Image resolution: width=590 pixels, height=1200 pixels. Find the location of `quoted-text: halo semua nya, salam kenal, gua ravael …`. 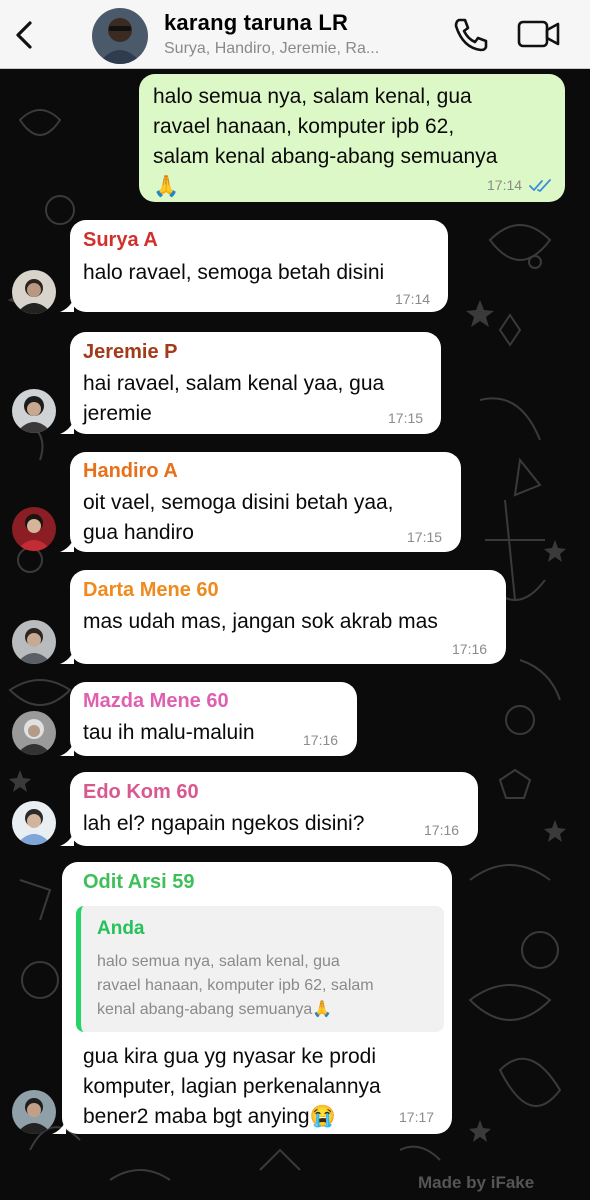

quoted-text: halo semua nya, salam kenal, gua ravael … is located at coordinates (235, 985).